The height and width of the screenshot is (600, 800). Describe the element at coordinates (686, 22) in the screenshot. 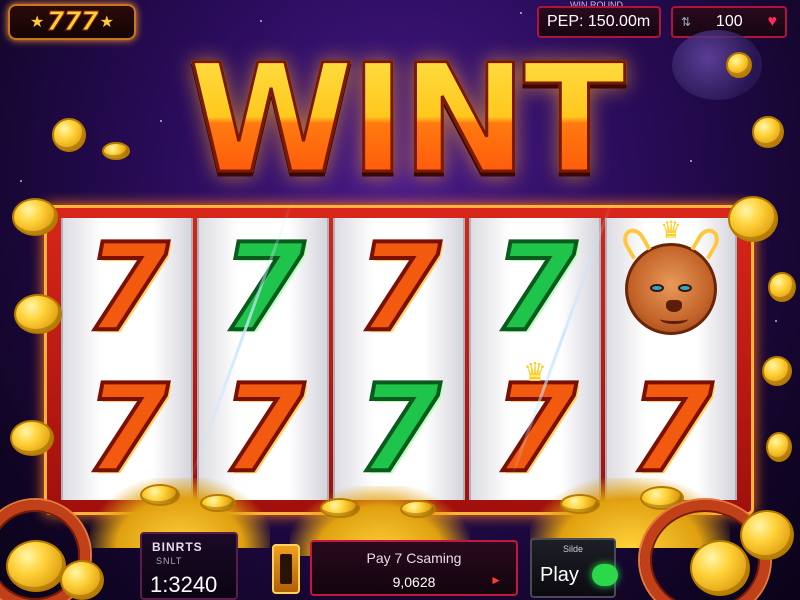

I see `tab-icon: ⇅` at that location.